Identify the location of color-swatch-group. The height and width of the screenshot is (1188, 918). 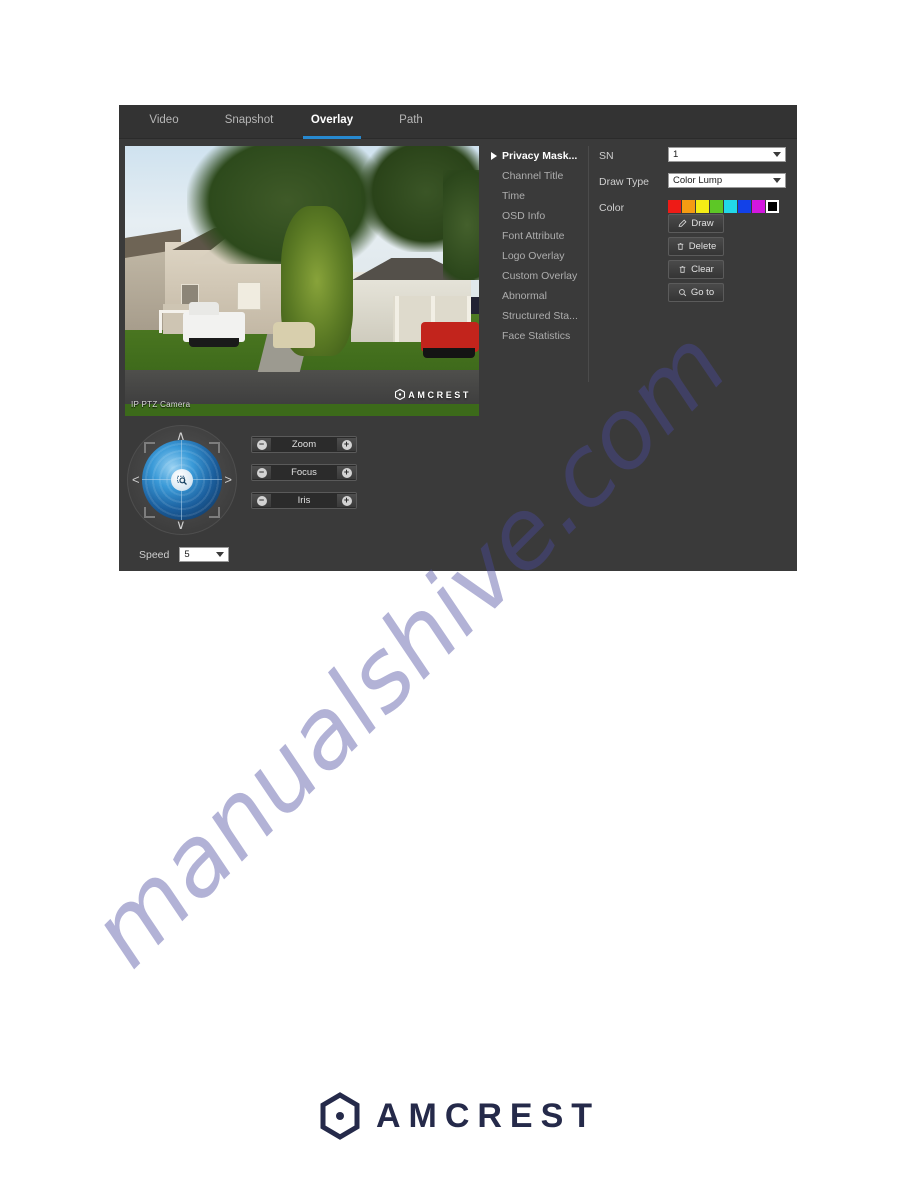
(724, 206).